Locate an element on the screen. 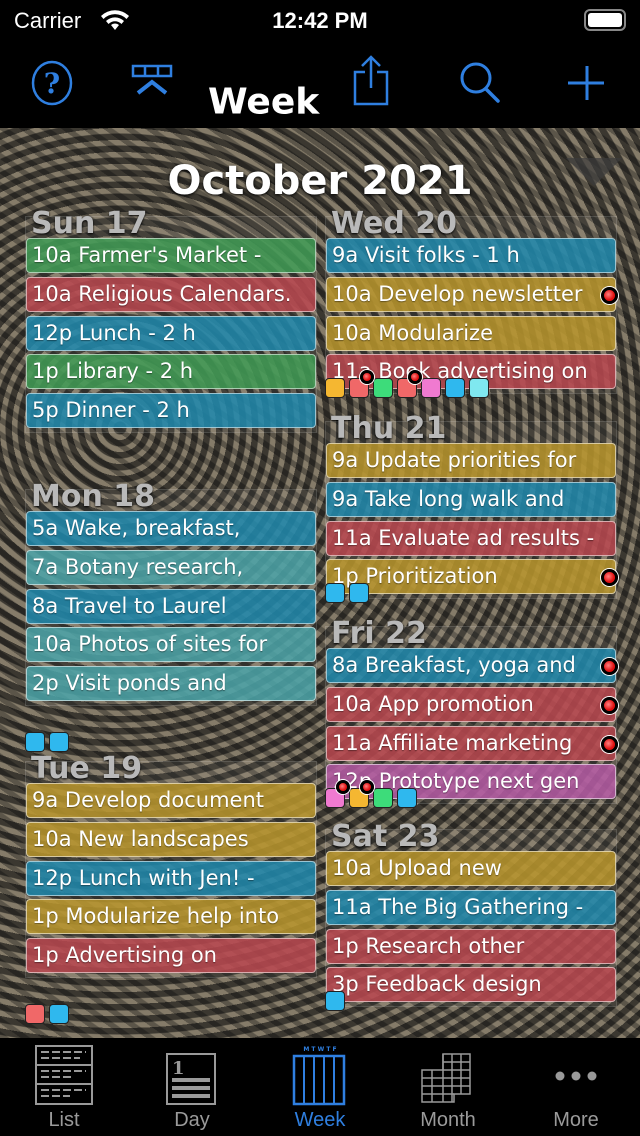 Image resolution: width=640 pixels, height=1136 pixels. help-icon: ? is located at coordinates (52, 83).